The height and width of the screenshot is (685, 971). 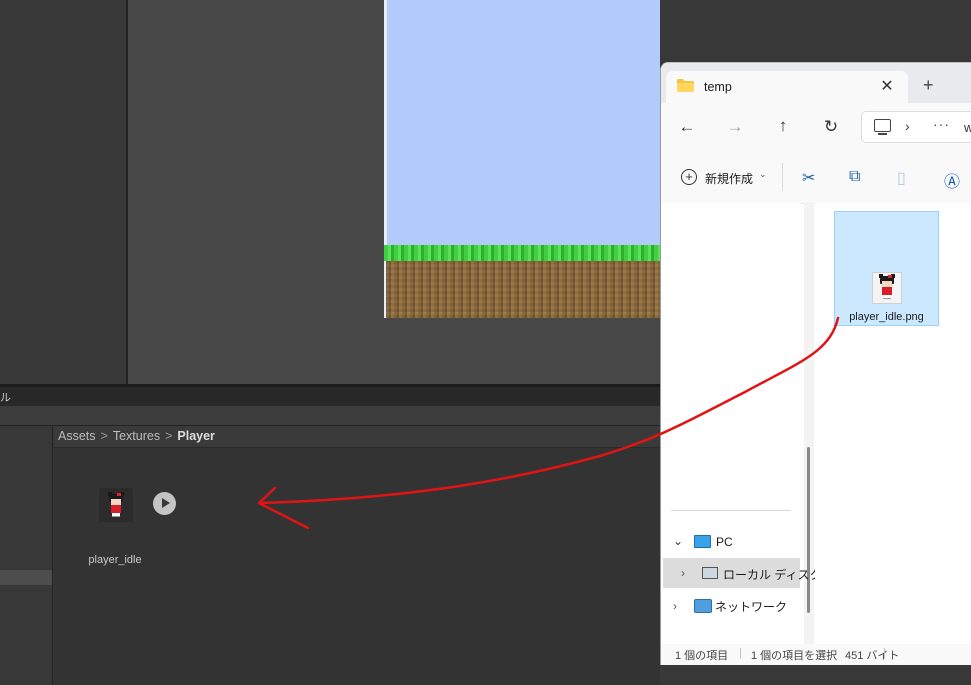 What do you see at coordinates (710, 573) in the screenshot?
I see `drive-icon` at bounding box center [710, 573].